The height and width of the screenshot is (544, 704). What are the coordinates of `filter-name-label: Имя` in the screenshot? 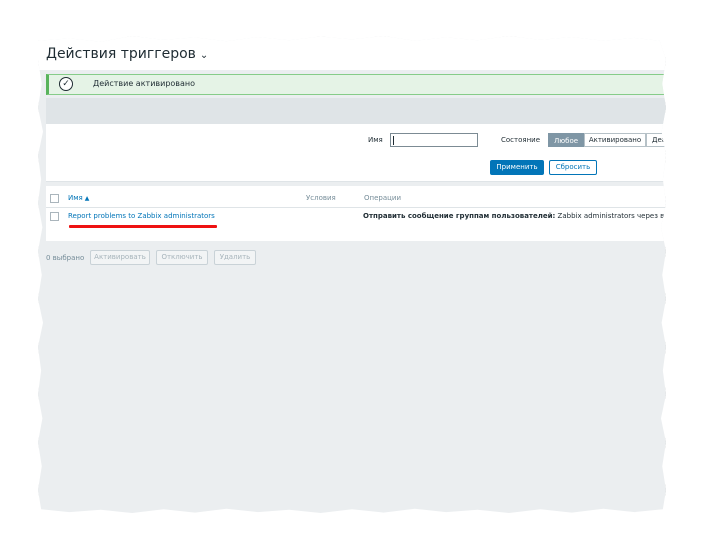 It's located at (375, 140).